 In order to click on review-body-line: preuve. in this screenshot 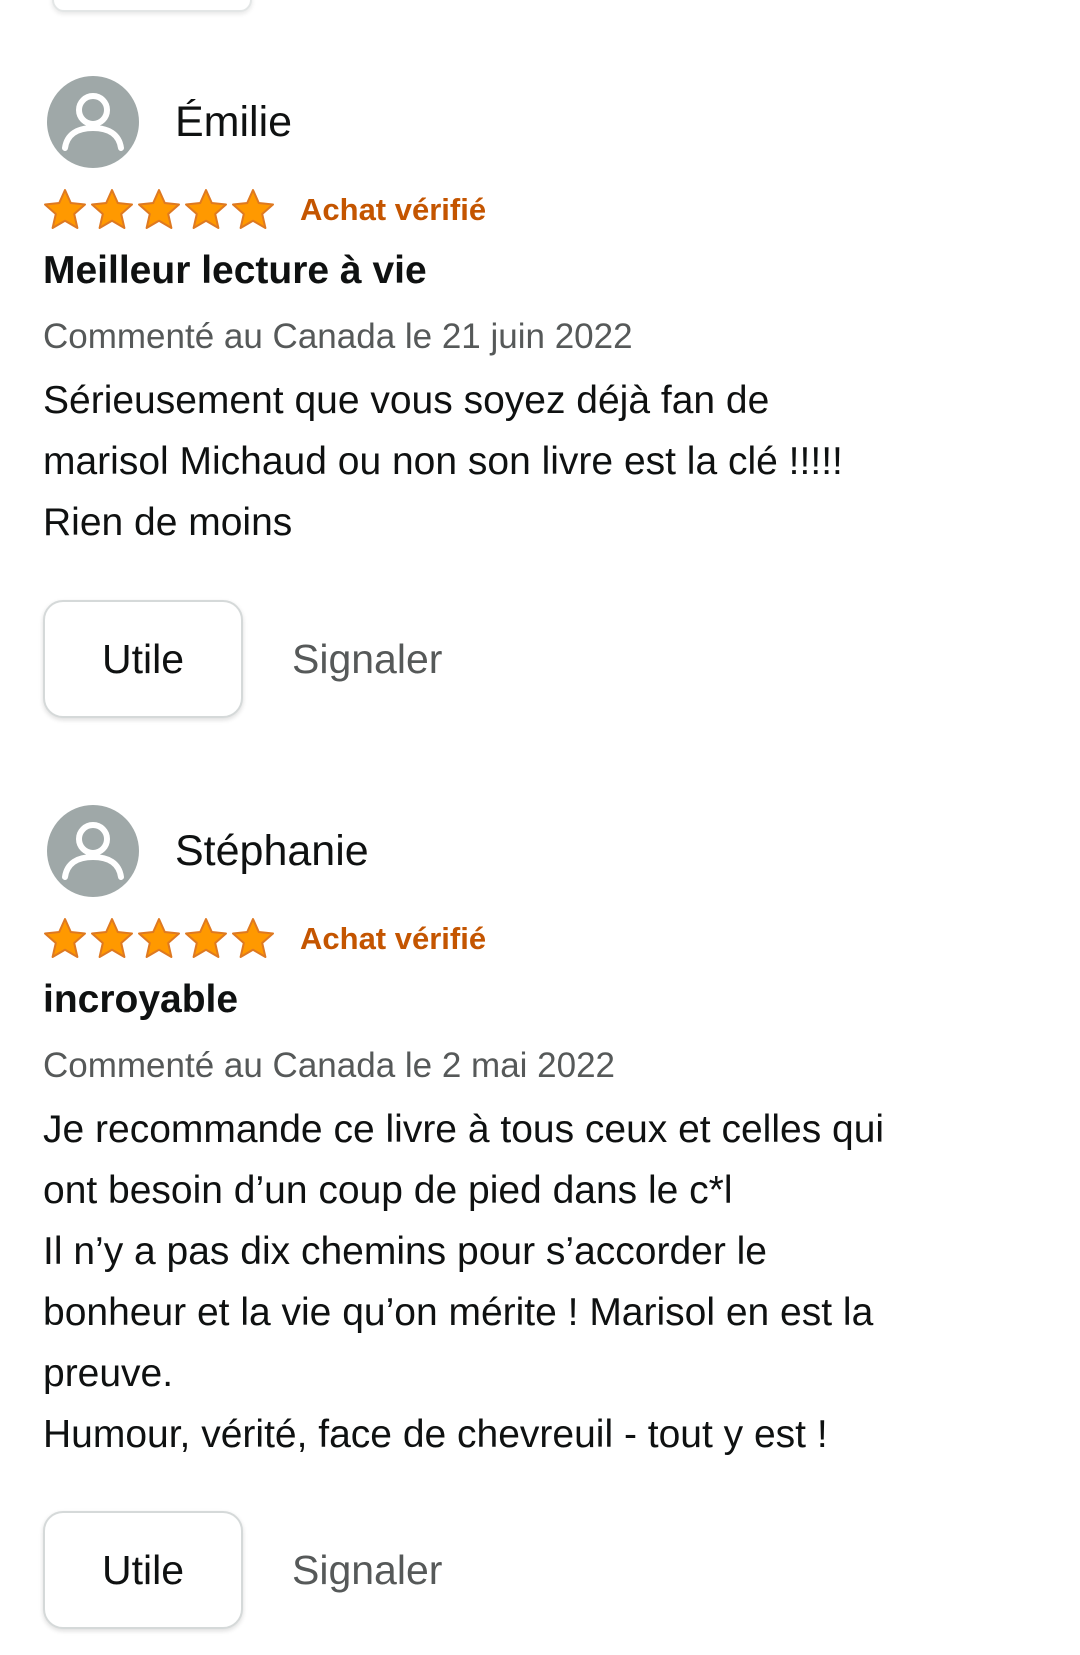, I will do `click(108, 1373)`.